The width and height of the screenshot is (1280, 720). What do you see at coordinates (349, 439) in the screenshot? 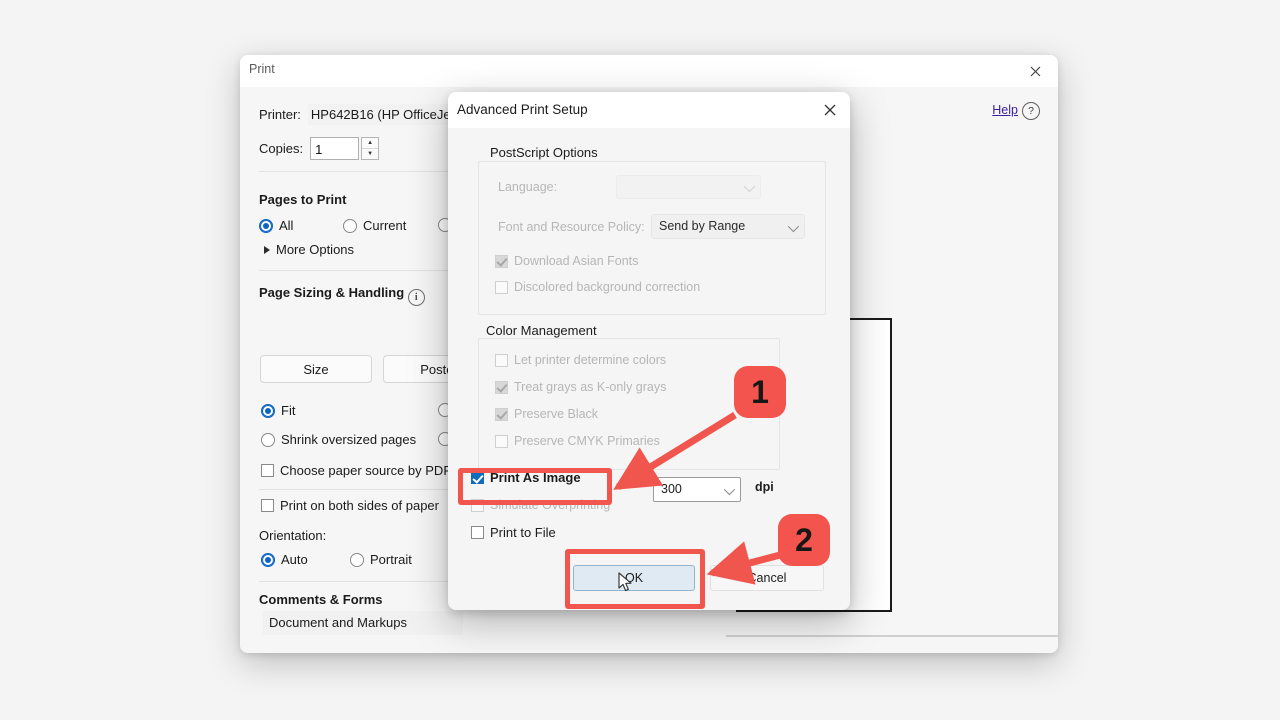
I see `radio-shrink-label: Shrink oversized pages` at bounding box center [349, 439].